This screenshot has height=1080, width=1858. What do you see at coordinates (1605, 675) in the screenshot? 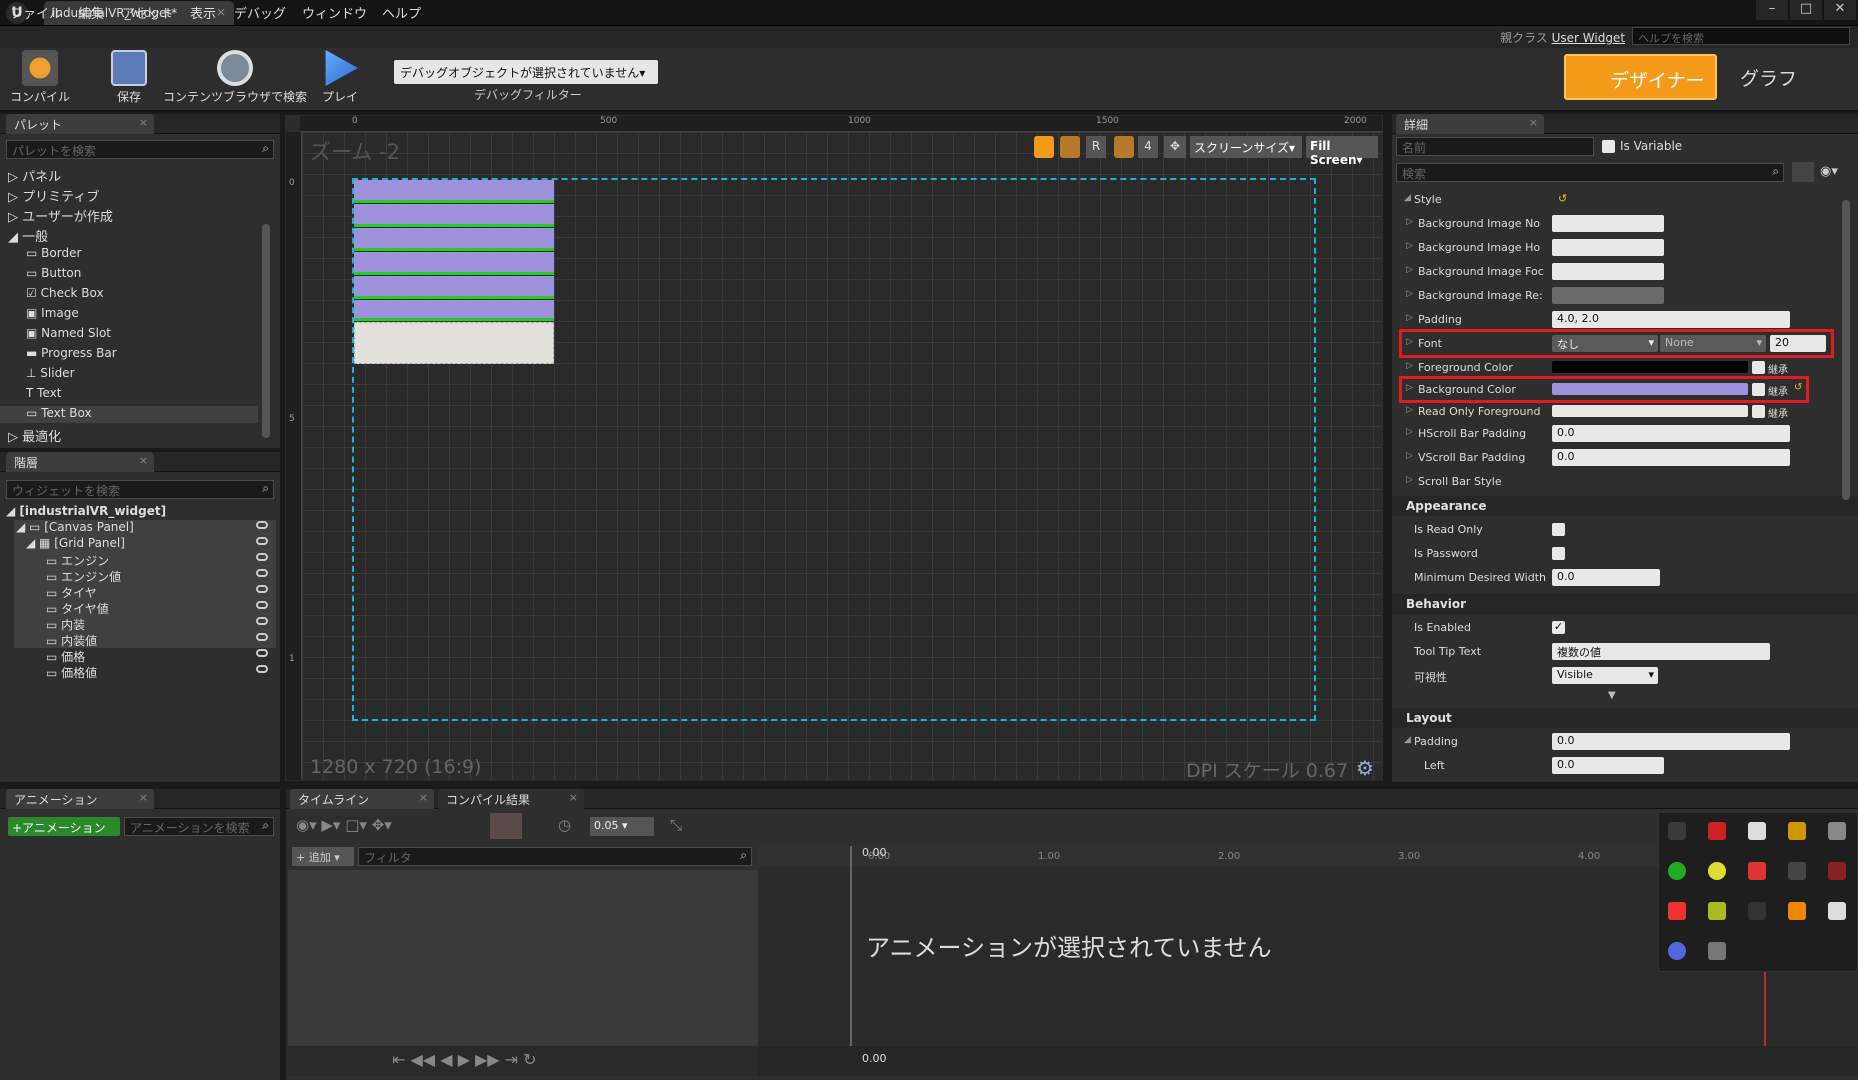
I see `visibility-dropdown: Visible ▾` at bounding box center [1605, 675].